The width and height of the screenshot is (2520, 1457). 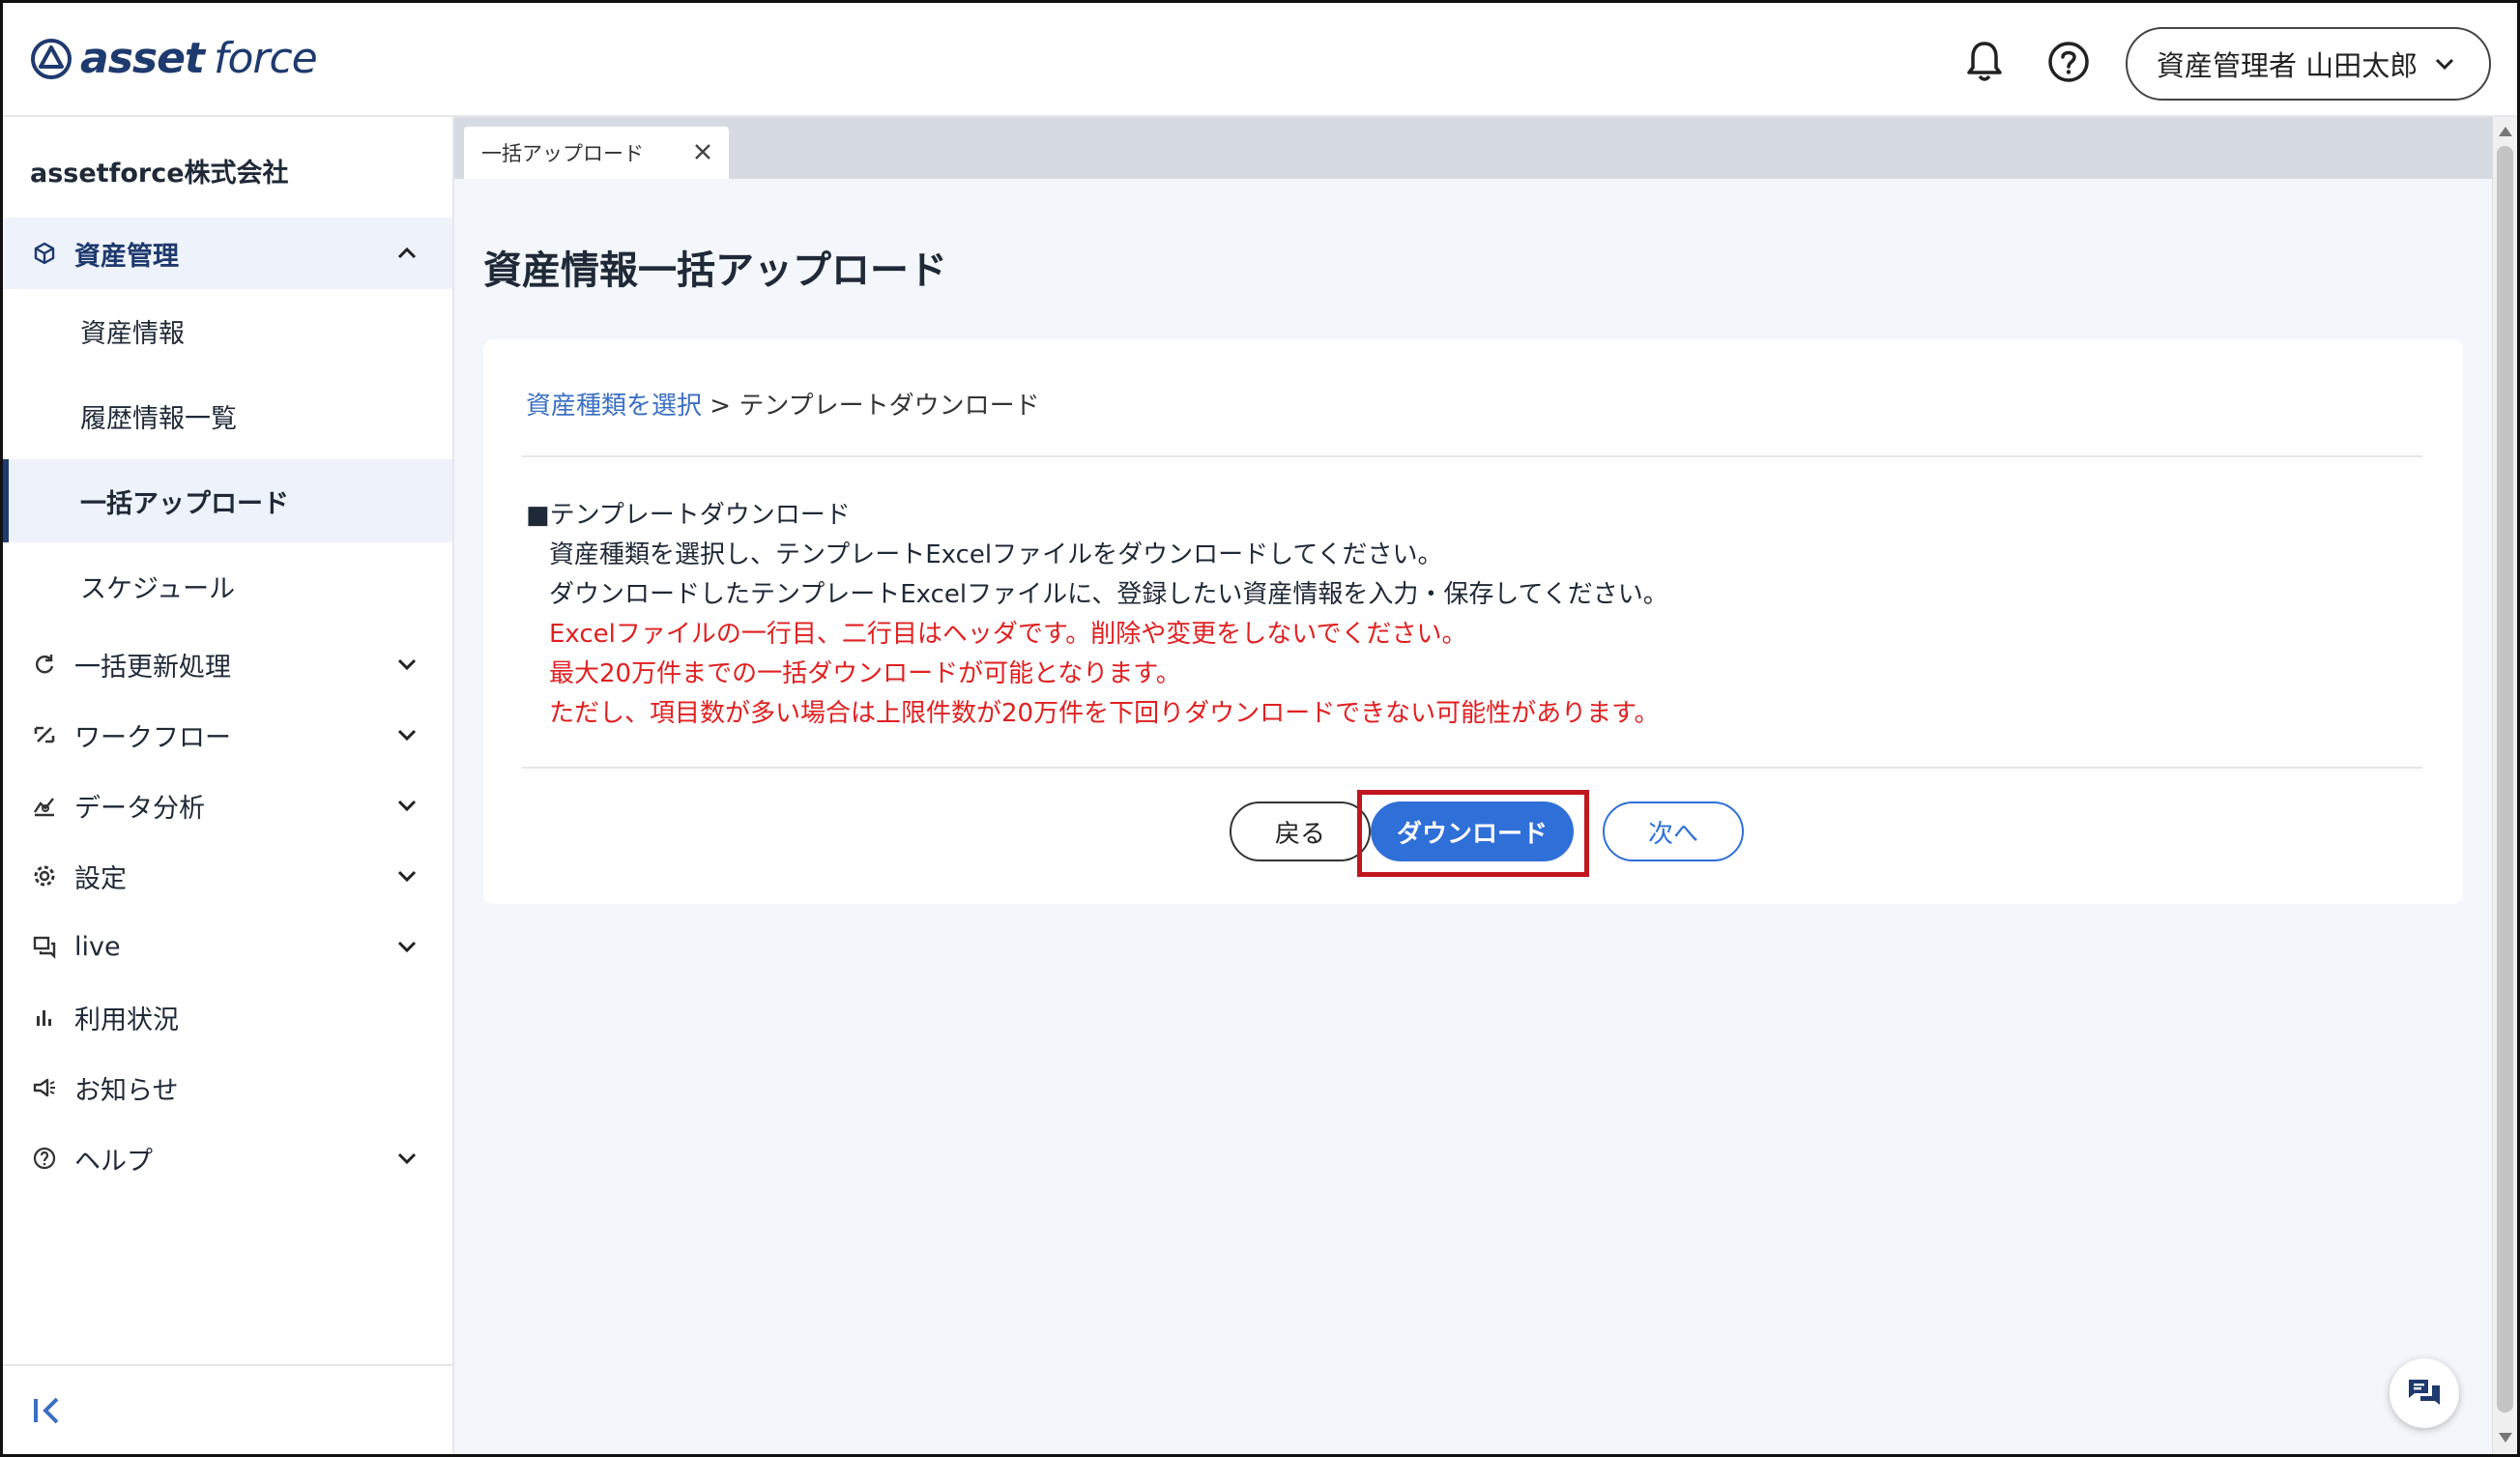 What do you see at coordinates (153, 737) in the screenshot?
I see `sidebar-item-label: ワークフロー` at bounding box center [153, 737].